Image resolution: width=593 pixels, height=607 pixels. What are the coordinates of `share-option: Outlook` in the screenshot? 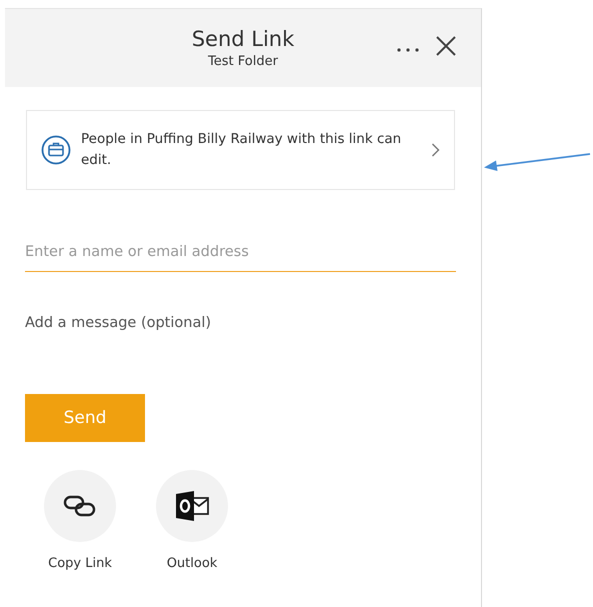 It's located at (192, 520).